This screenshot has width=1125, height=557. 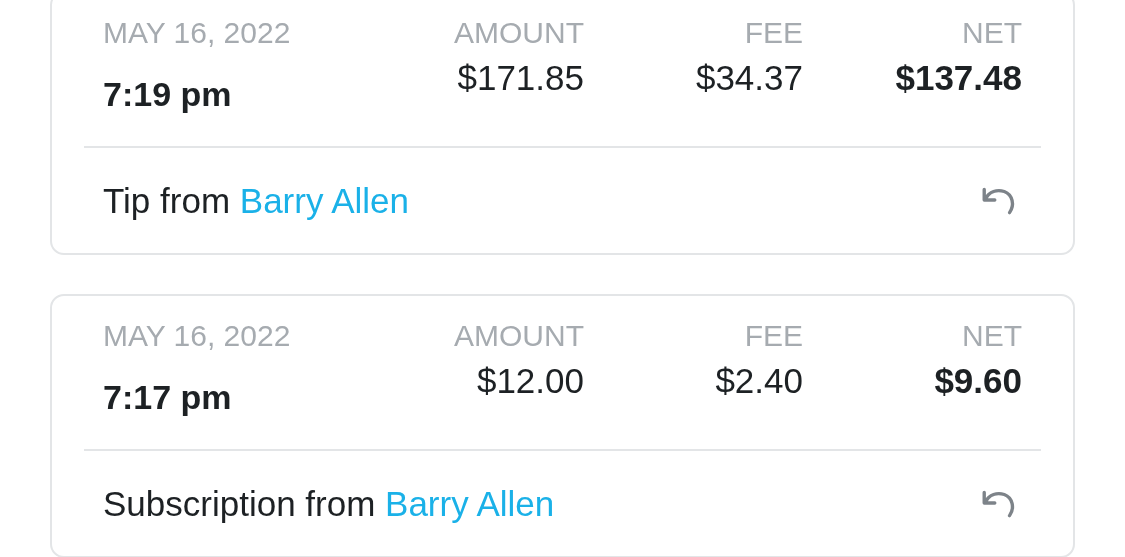 What do you see at coordinates (168, 397) in the screenshot?
I see `time-text: 7:17 pm` at bounding box center [168, 397].